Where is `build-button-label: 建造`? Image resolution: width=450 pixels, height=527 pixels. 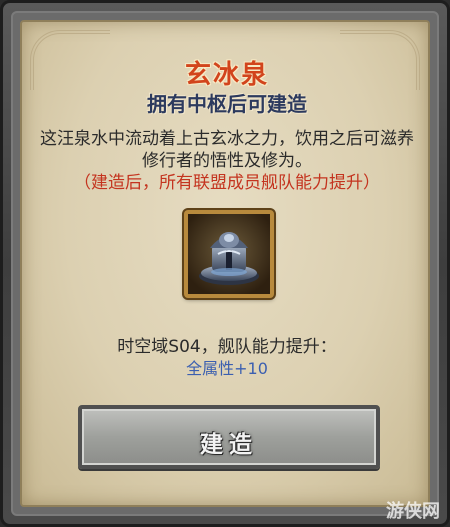
build-button-label: 建造 is located at coordinates (229, 445).